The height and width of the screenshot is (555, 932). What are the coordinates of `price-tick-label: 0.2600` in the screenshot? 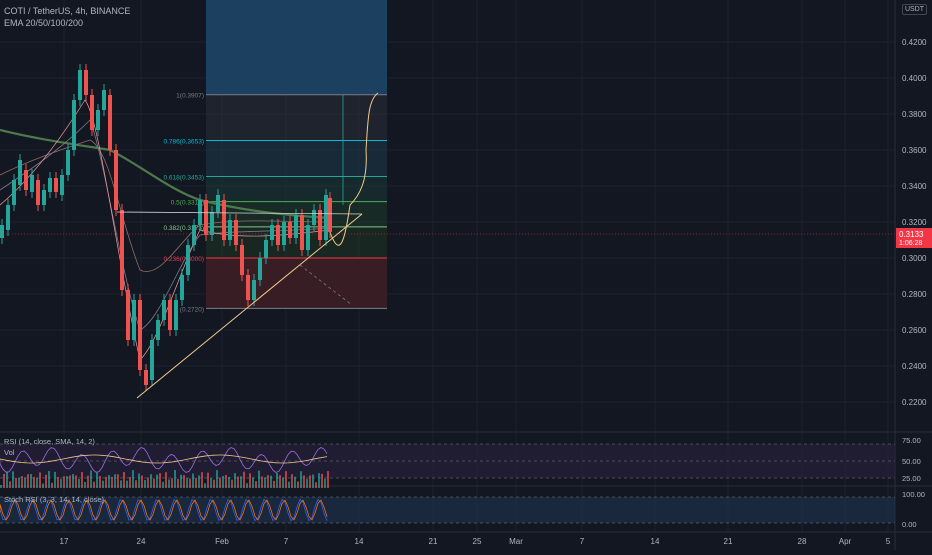 It's located at (914, 330).